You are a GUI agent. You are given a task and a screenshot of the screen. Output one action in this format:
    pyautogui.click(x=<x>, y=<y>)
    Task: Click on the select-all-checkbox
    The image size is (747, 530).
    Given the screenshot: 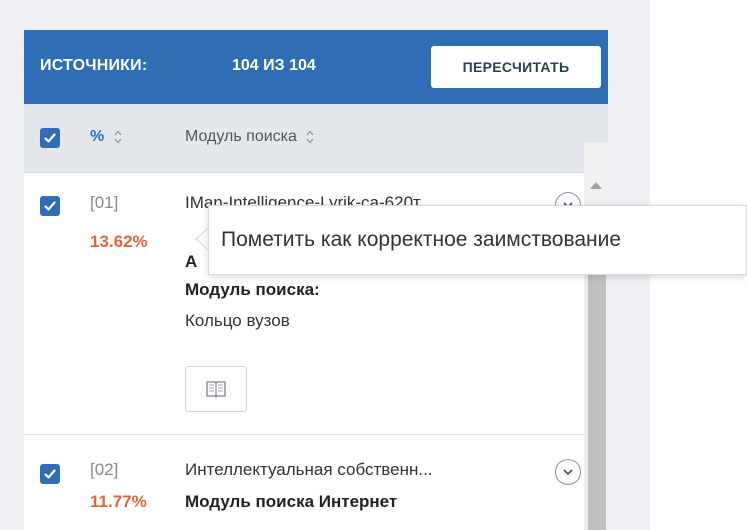 What is the action you would take?
    pyautogui.click(x=50, y=138)
    